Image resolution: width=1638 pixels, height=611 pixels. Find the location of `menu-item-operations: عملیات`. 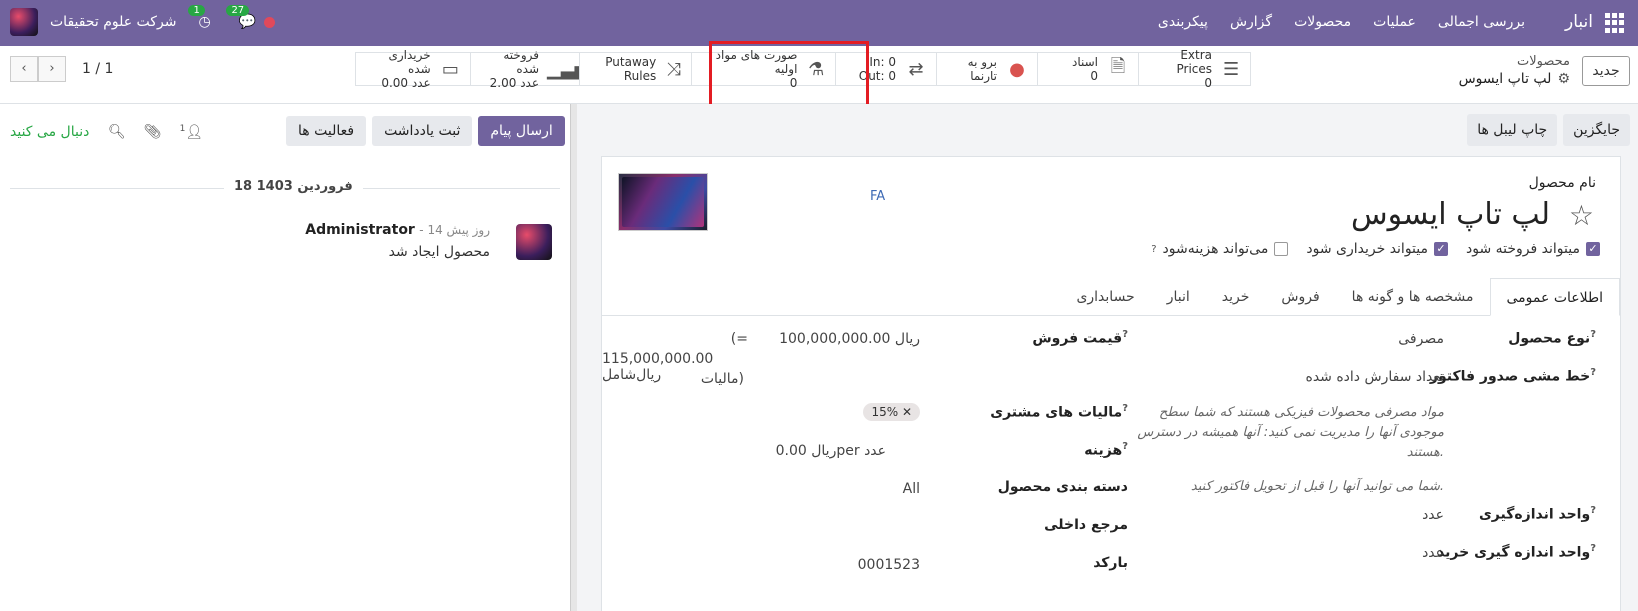

menu-item-operations: عملیات is located at coordinates (1394, 22).